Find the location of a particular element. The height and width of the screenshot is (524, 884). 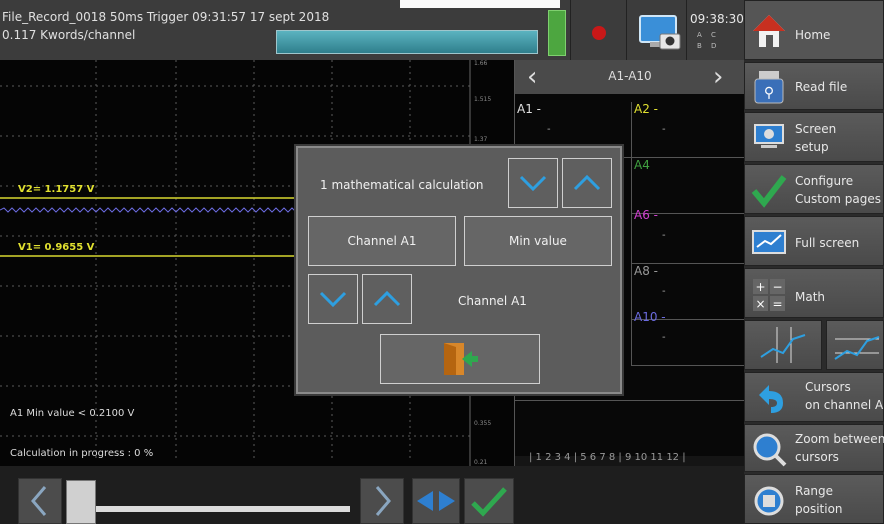

configure-label-2: Custom pages is located at coordinates (838, 199).